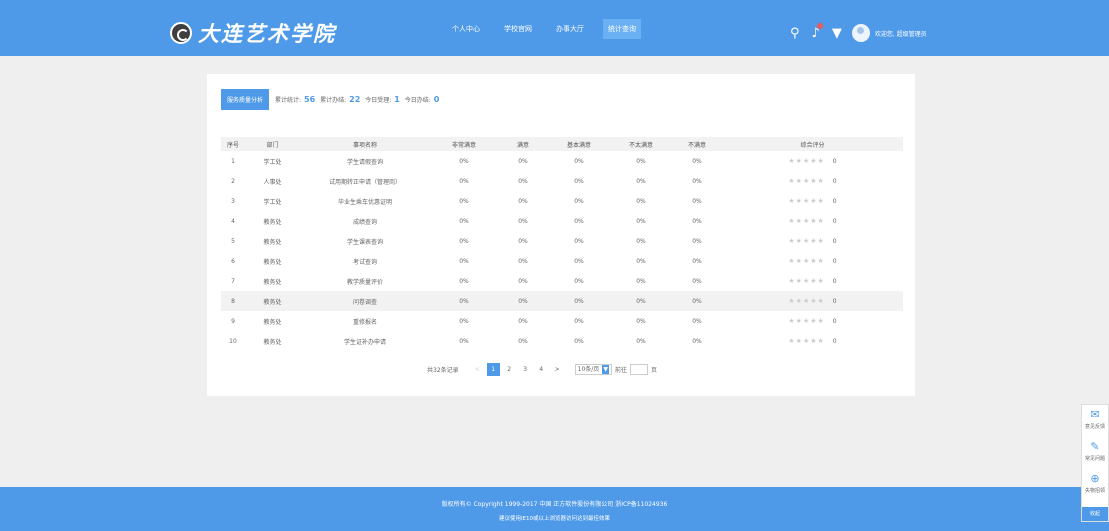 This screenshot has width=1109, height=531. What do you see at coordinates (562, 221) in the screenshot?
I see `table-row: 4 教务处 成绩查询 0% 0% 0% 0% 0% ★★★★★ 0` at bounding box center [562, 221].